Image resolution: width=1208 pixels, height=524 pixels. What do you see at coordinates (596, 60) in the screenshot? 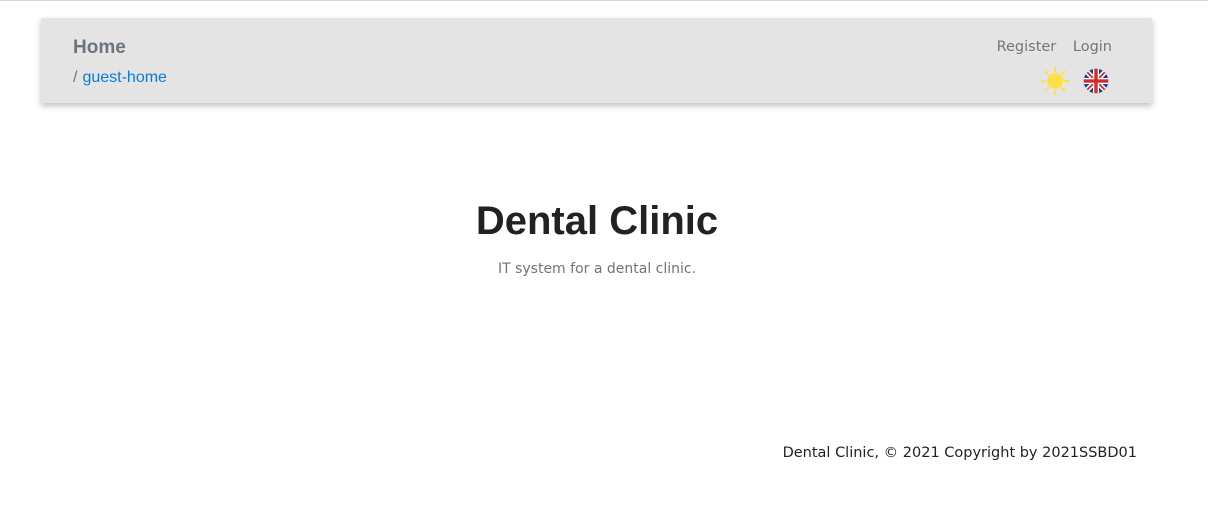
I see `navbar: Home / guest-home Register Login` at bounding box center [596, 60].